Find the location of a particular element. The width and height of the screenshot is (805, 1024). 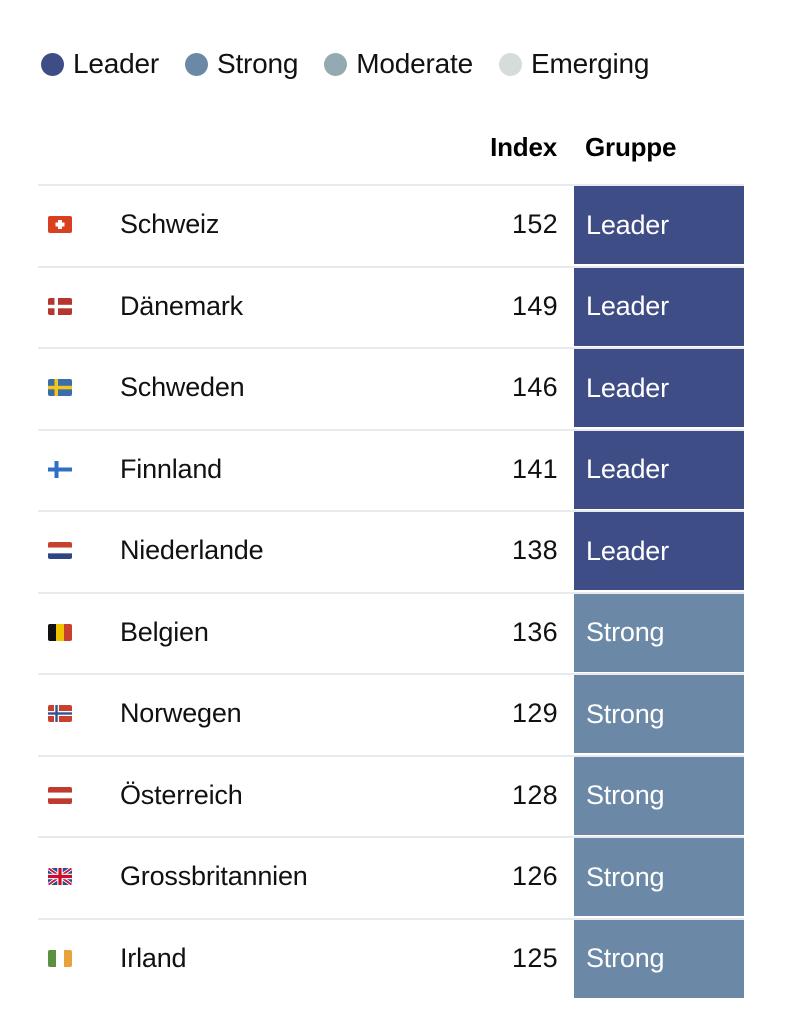

legend-item-strong: Strong is located at coordinates (241, 64).